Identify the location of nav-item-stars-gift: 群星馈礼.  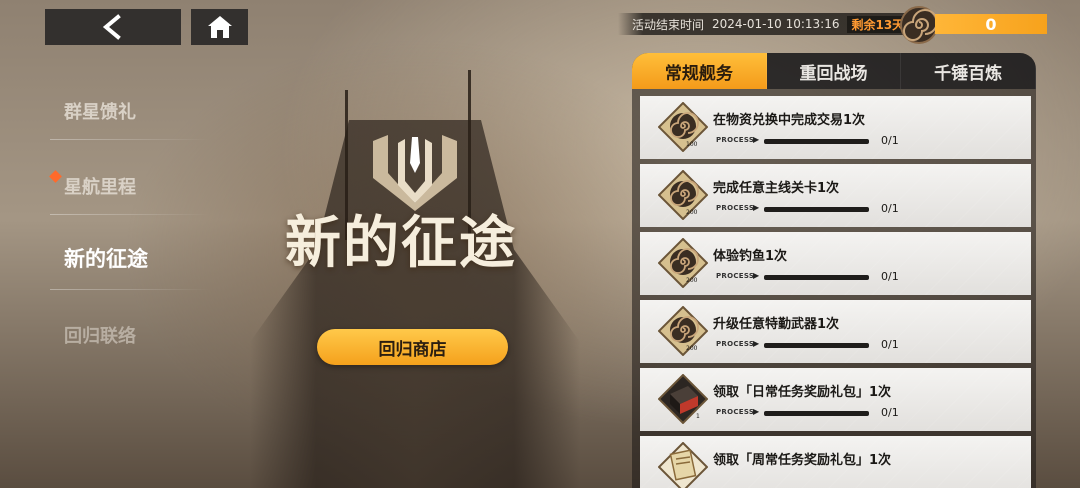
(100, 111).